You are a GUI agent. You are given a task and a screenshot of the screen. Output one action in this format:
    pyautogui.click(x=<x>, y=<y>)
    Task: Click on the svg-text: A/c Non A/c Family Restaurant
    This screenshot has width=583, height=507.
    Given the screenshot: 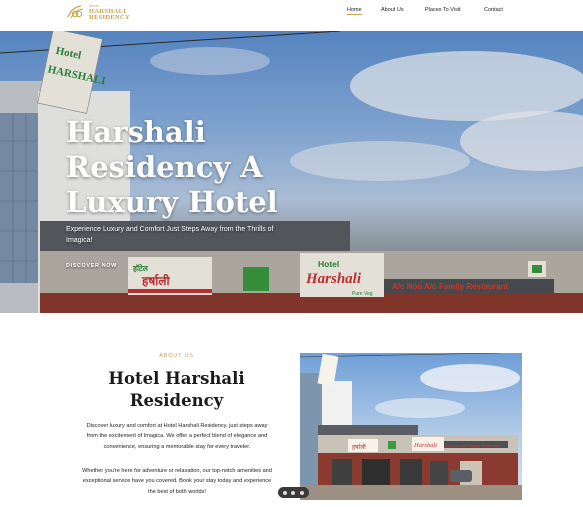 What is the action you would take?
    pyautogui.click(x=473, y=445)
    